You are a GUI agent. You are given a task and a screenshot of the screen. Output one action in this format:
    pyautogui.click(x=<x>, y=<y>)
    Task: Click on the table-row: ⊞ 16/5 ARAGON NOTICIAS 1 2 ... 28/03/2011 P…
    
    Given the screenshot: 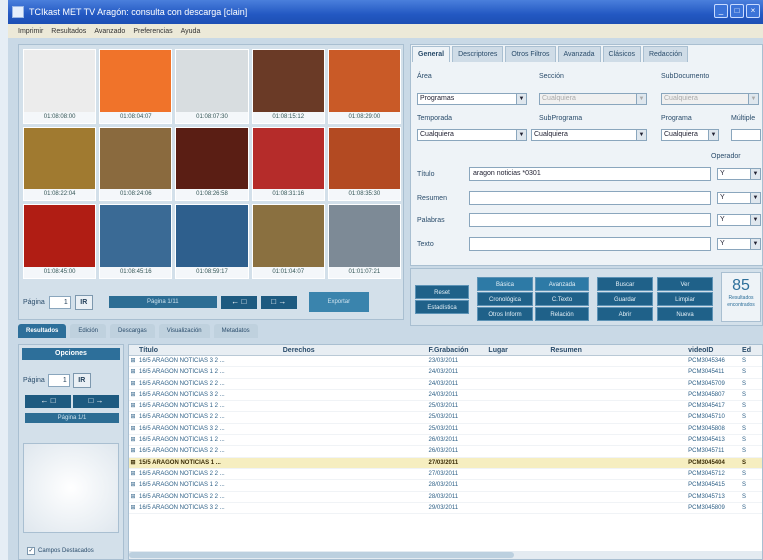 What is the action you would take?
    pyautogui.click(x=445, y=486)
    